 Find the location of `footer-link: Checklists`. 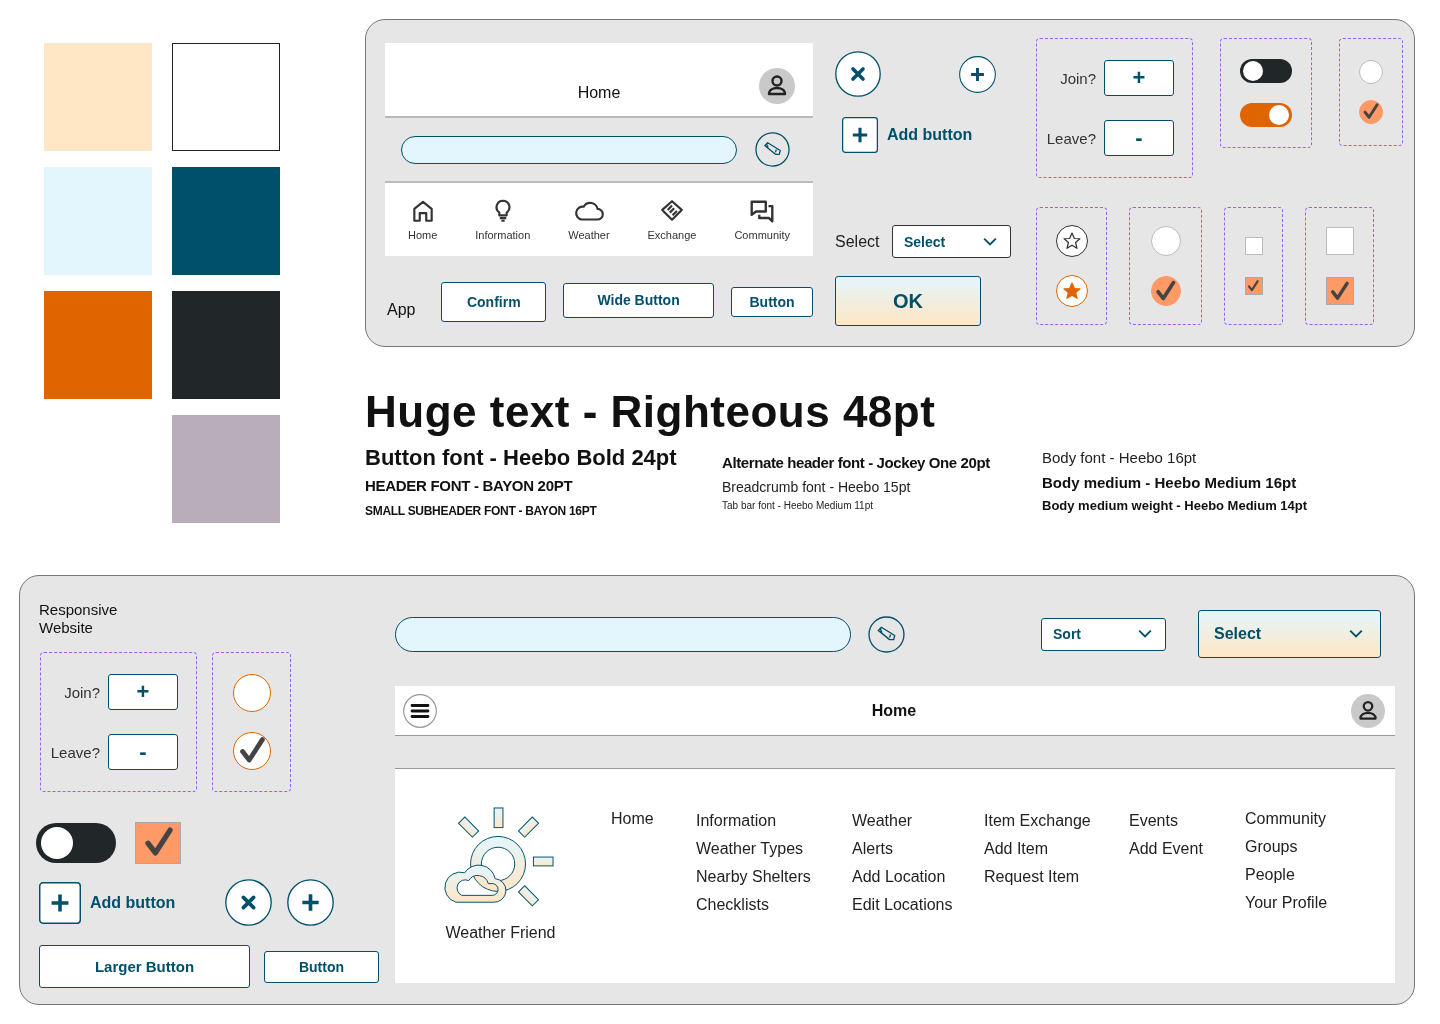

footer-link: Checklists is located at coordinates (774, 905).